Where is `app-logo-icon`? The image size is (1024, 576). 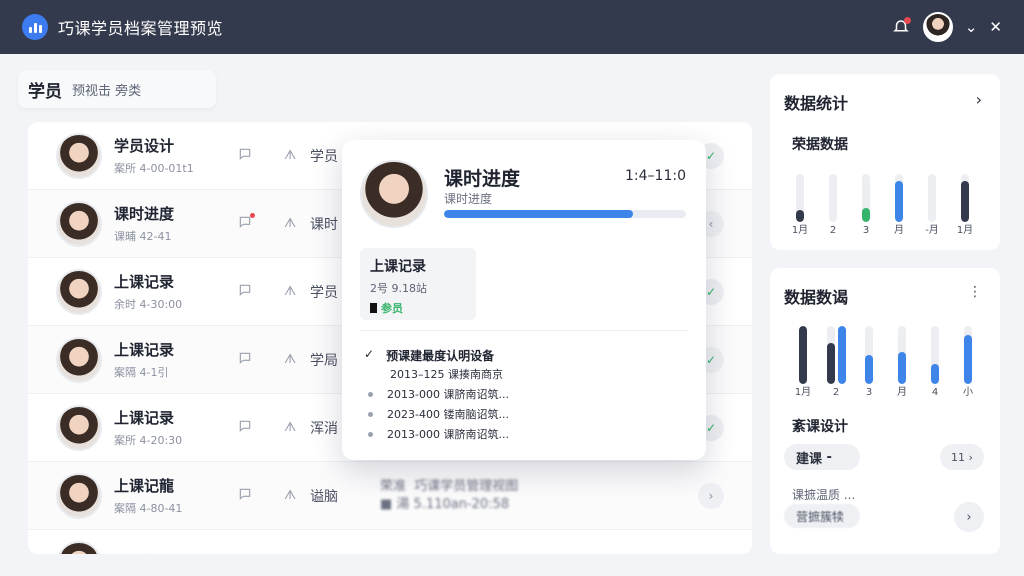 app-logo-icon is located at coordinates (35, 27).